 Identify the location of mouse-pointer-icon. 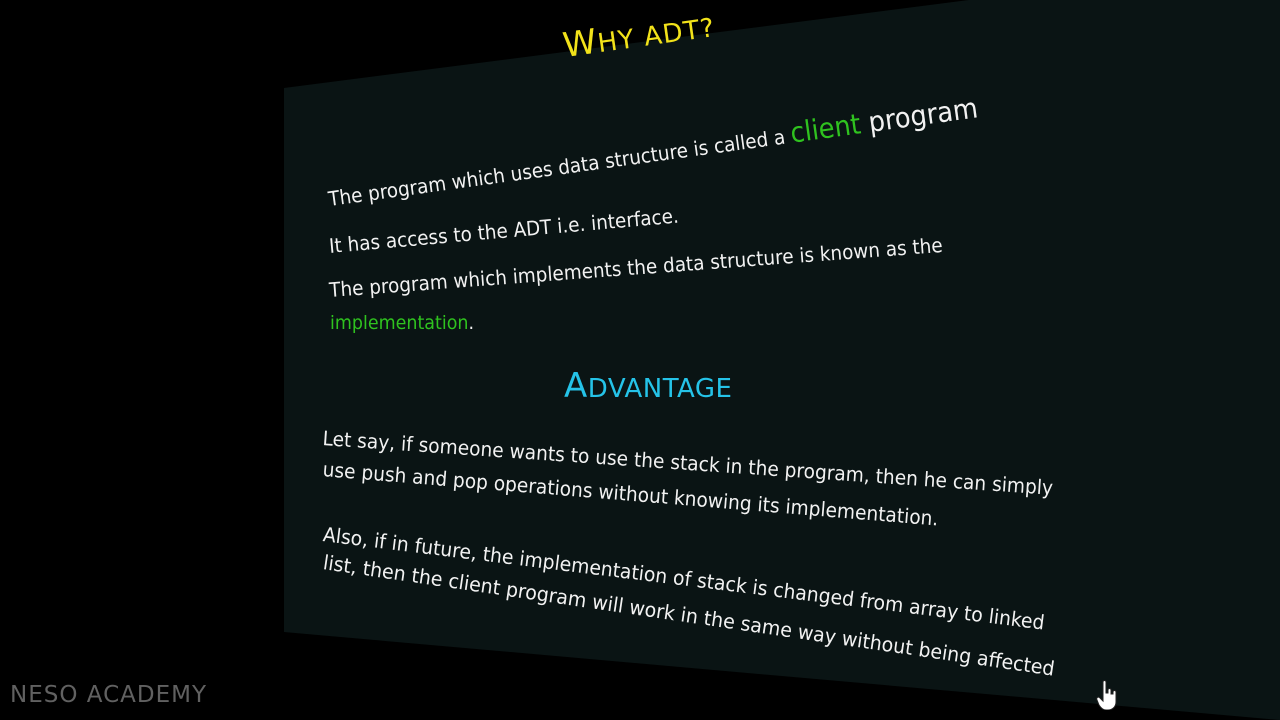
(1106, 695).